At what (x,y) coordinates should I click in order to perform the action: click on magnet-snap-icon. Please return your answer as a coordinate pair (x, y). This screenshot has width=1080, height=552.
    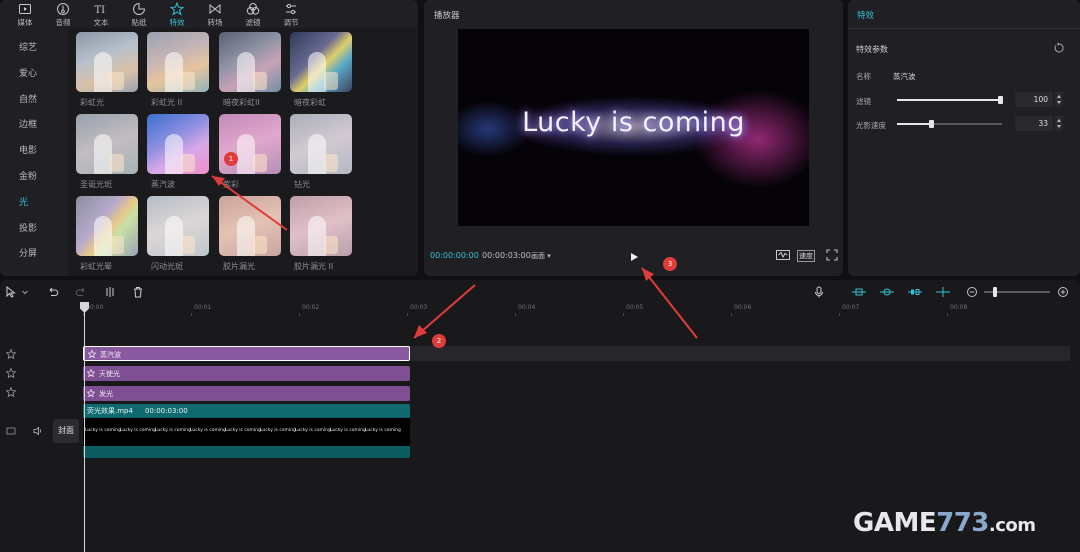
    Looking at the image, I should click on (859, 292).